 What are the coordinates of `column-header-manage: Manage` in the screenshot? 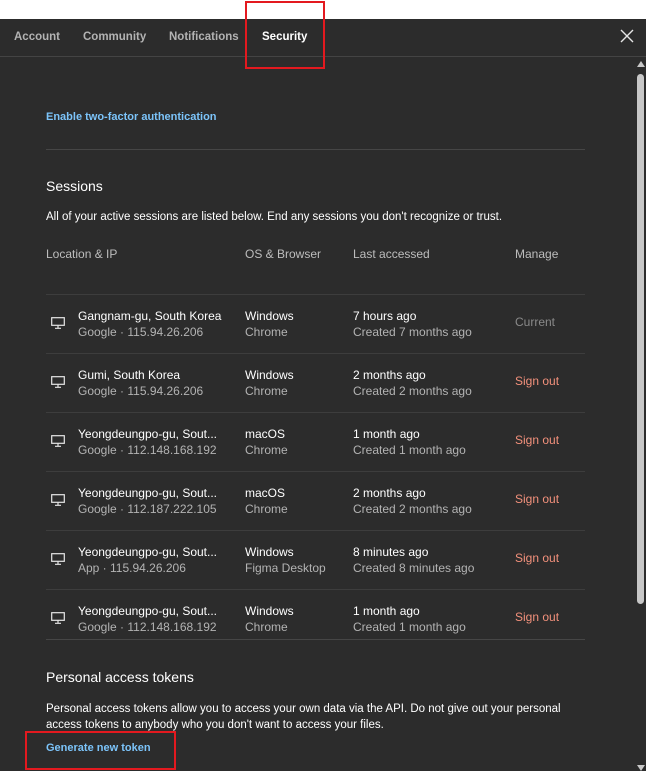 It's located at (537, 254).